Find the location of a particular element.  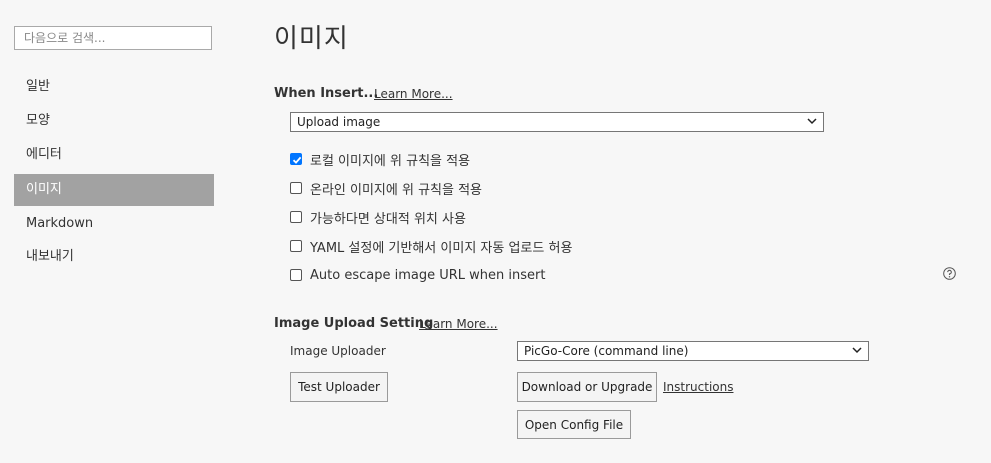

option-yaml-auto-upload: YAML 설정에 기반해서 이미지 자동 업로드 허용 is located at coordinates (431, 246).